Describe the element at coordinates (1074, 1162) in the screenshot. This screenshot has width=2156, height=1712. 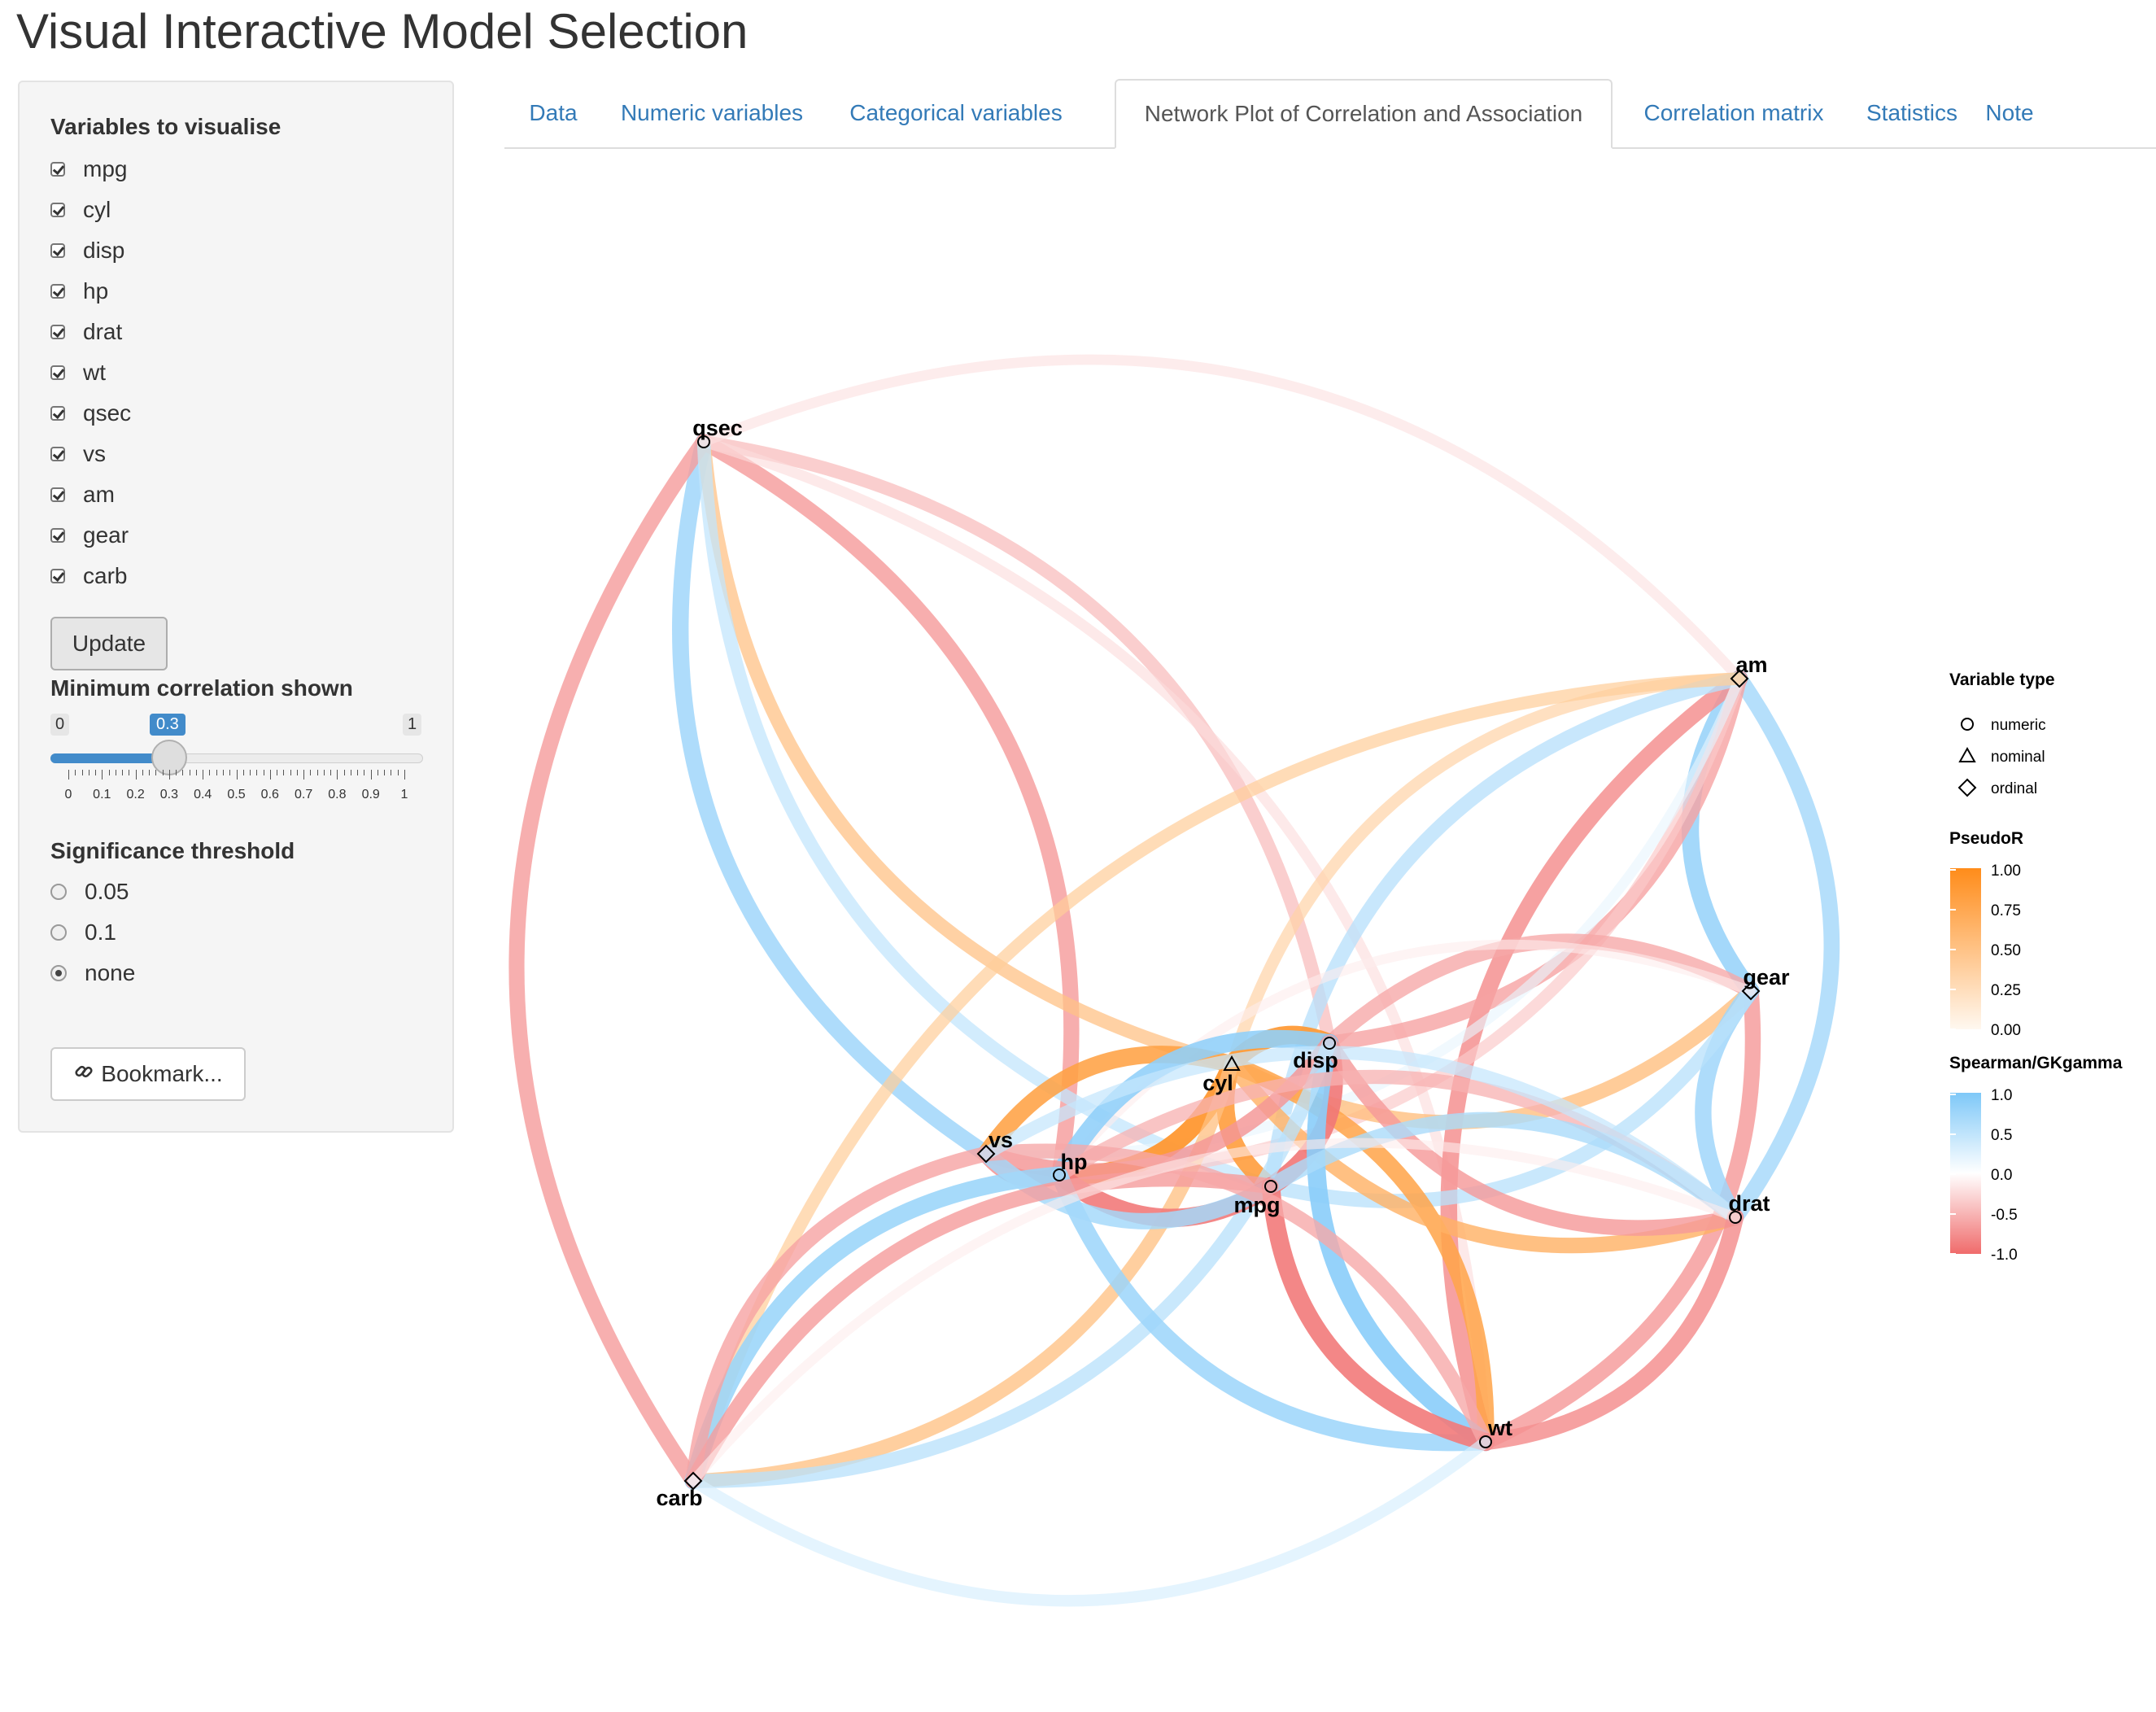
I see `node-label: hp` at that location.